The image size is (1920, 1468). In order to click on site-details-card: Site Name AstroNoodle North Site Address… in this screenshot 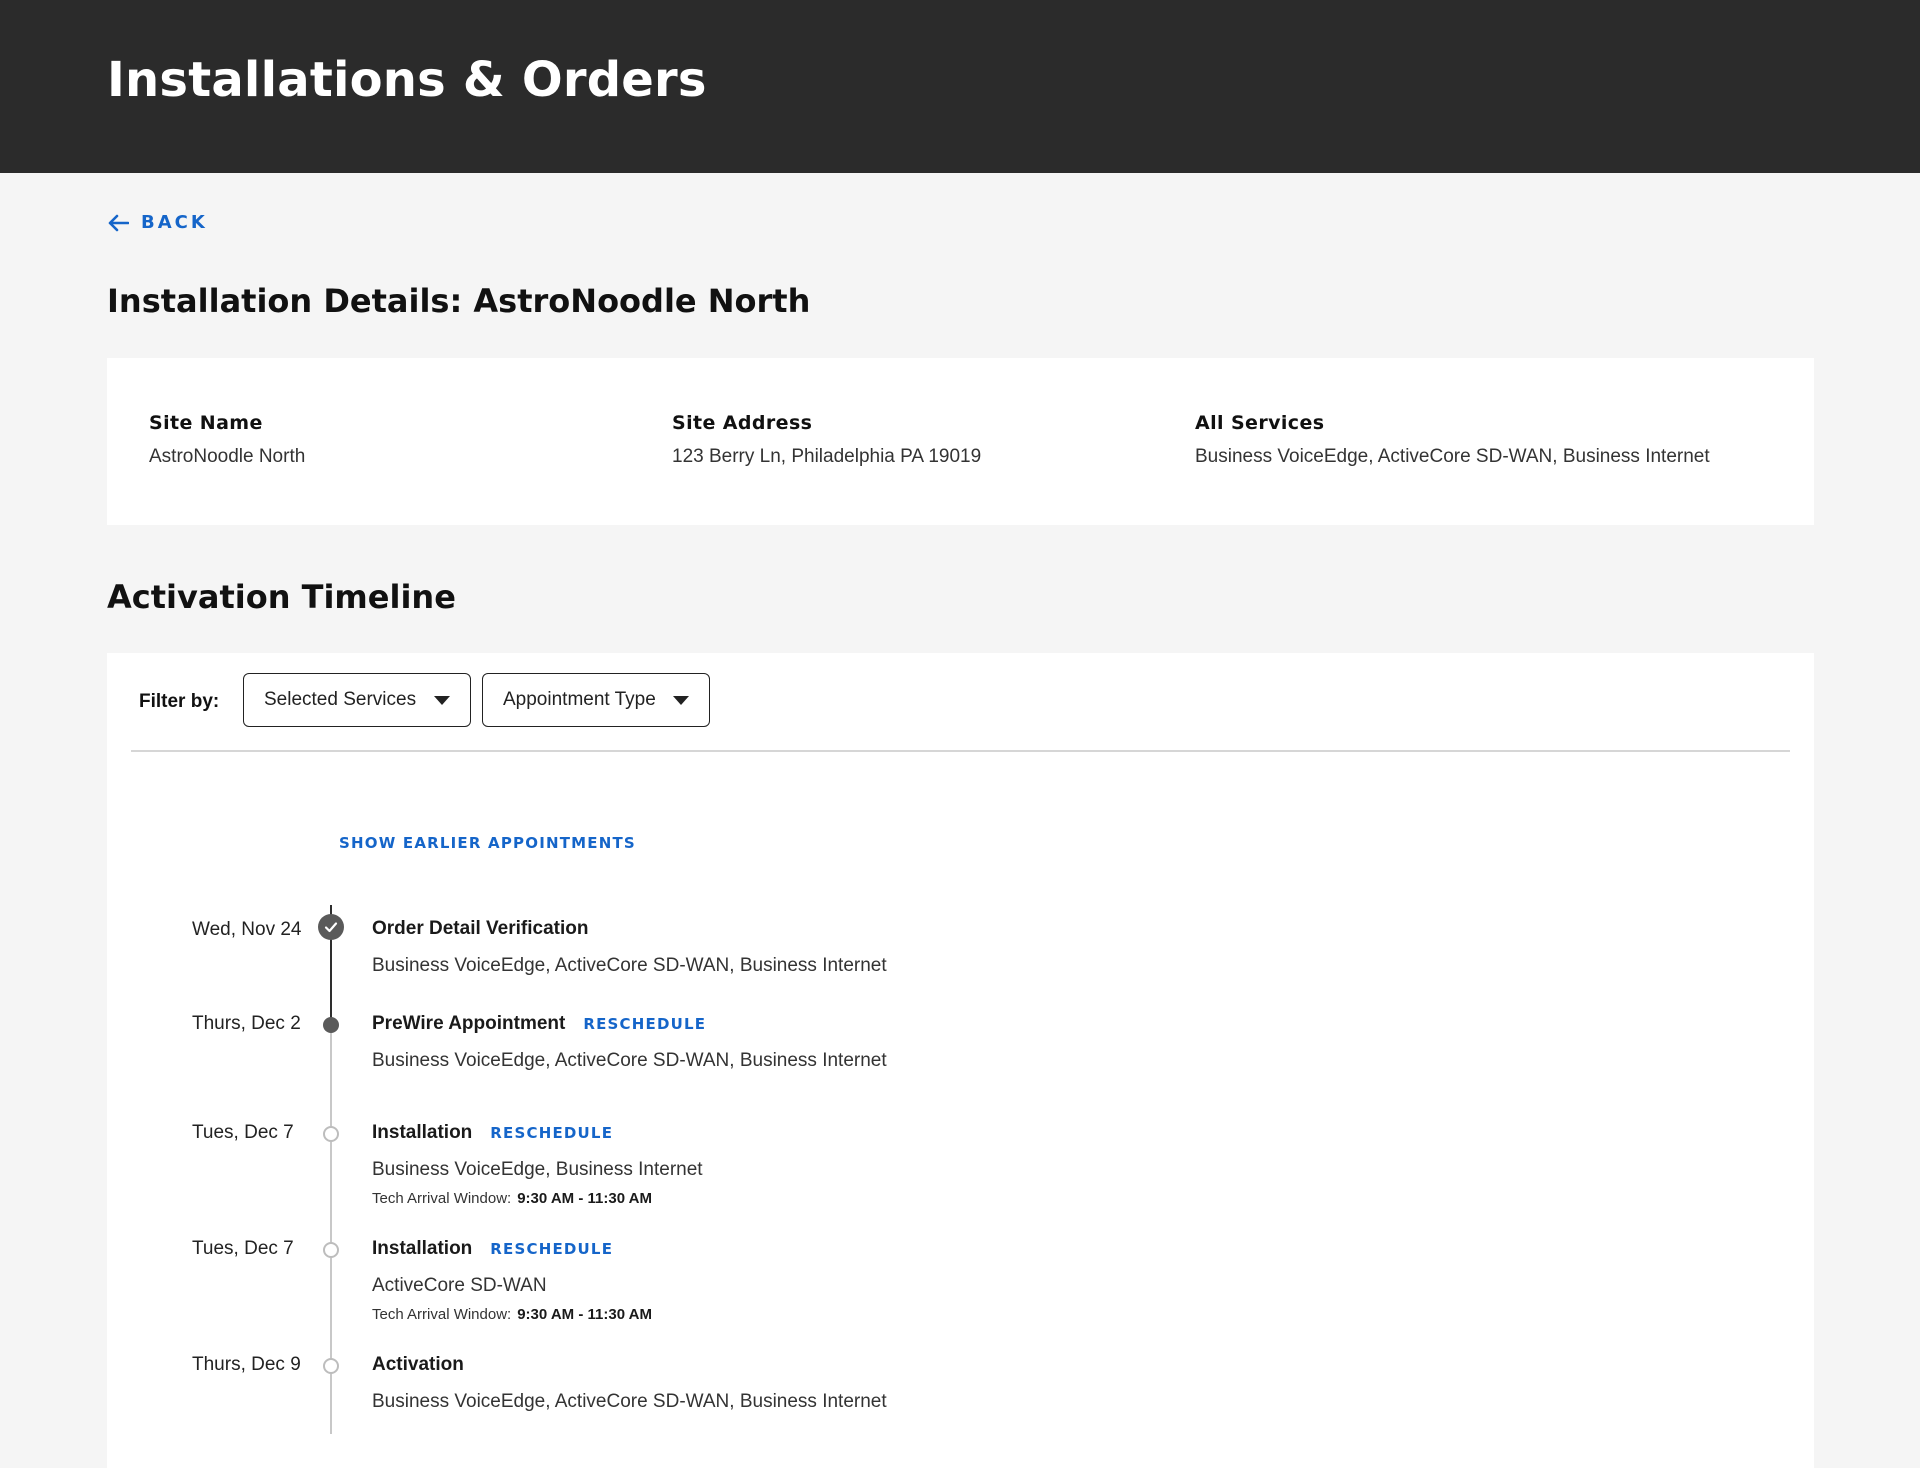, I will do `click(960, 441)`.